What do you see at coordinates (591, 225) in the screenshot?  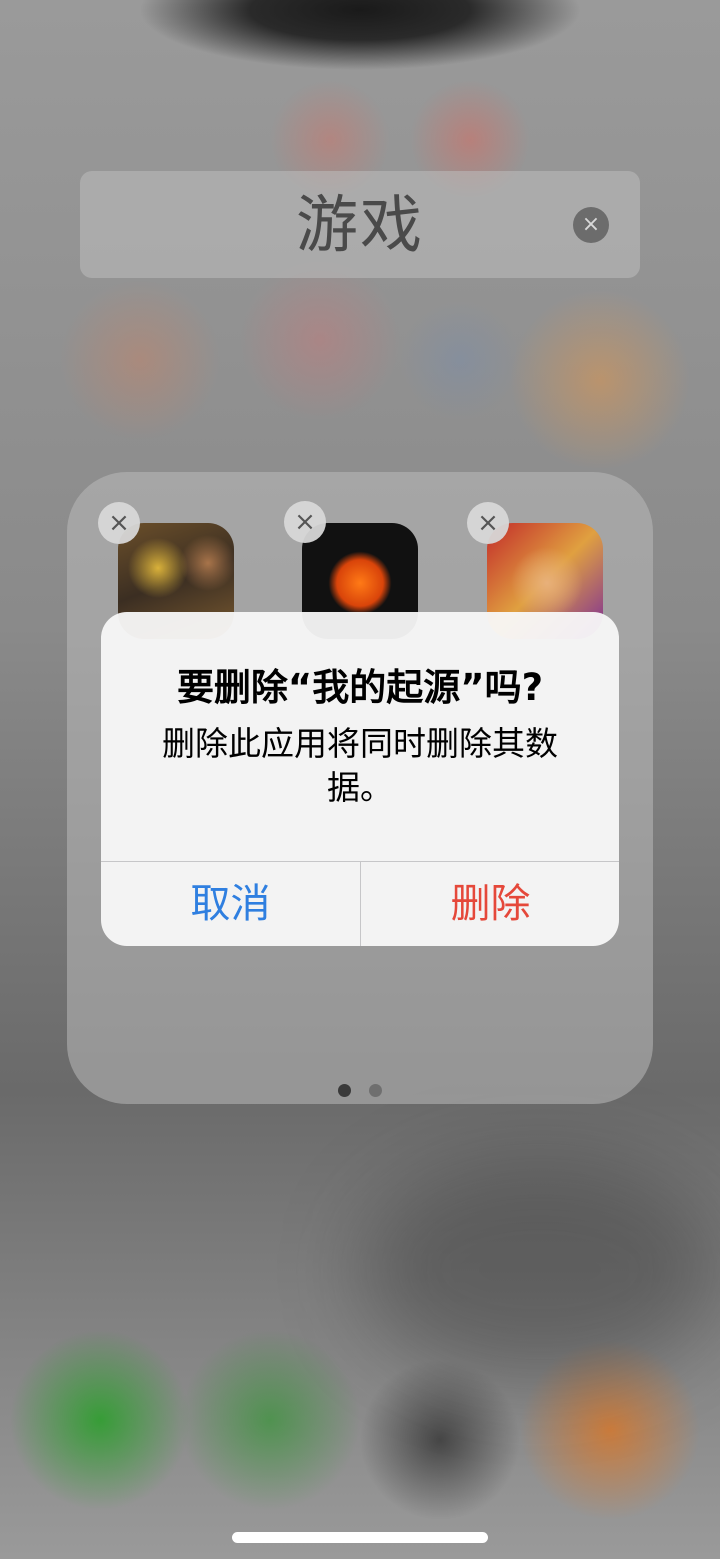 I see `clear-title-icon: ×` at bounding box center [591, 225].